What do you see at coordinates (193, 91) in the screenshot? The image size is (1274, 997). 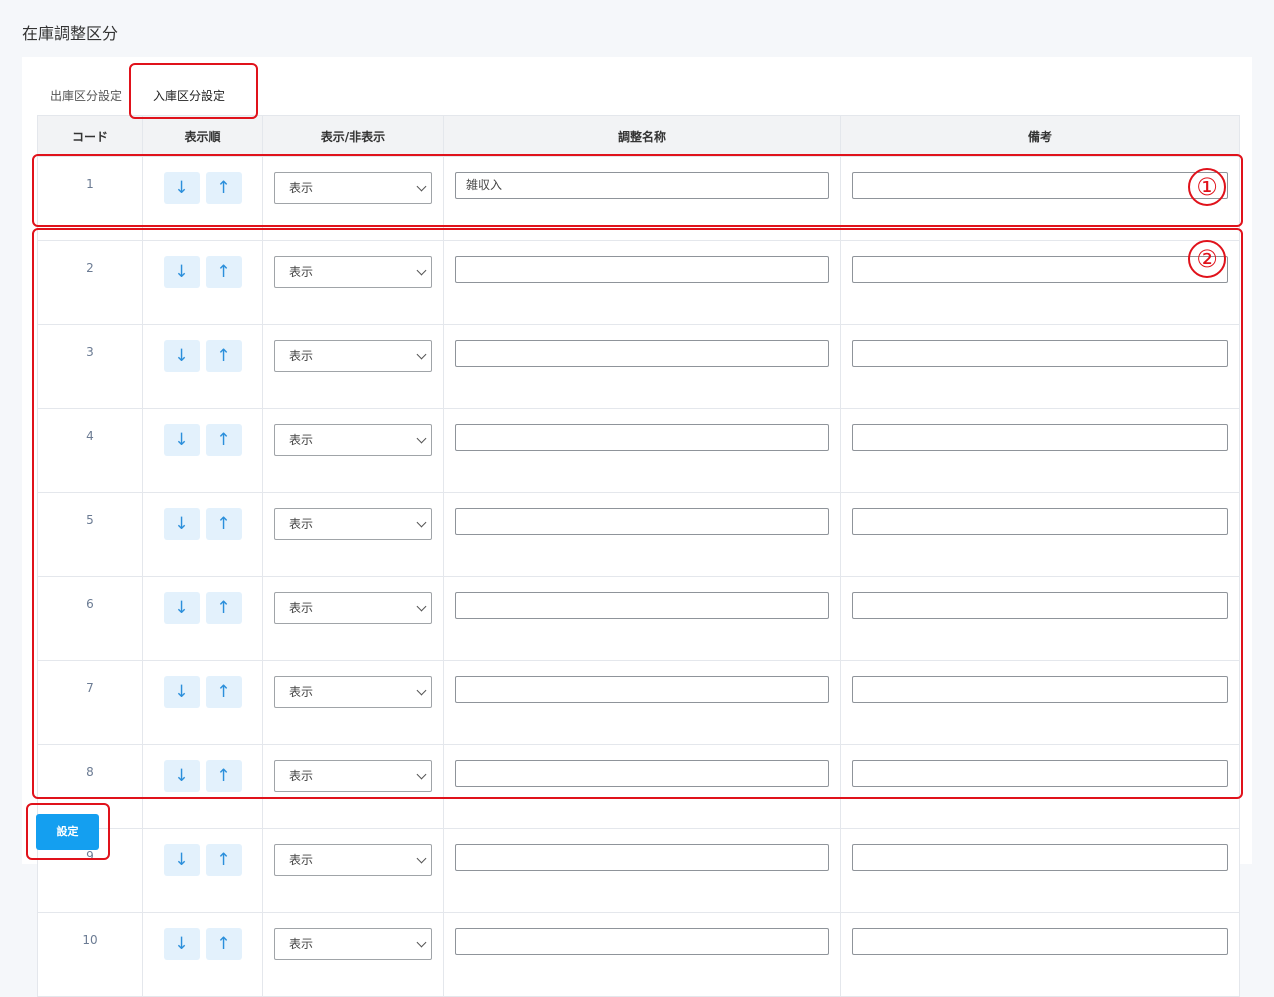 I see `tab-highlight-box` at bounding box center [193, 91].